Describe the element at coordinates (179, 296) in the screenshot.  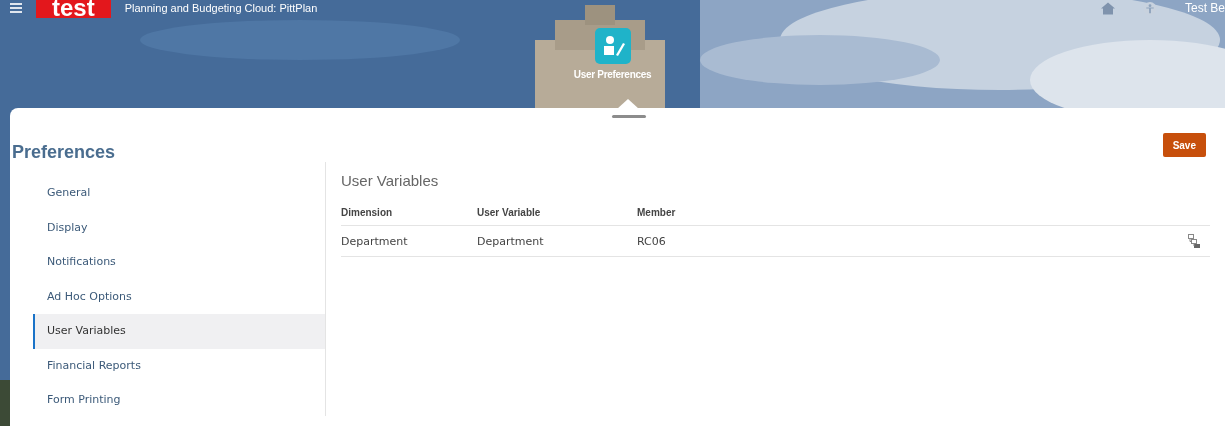
I see `sidebar-item: Ad Hoc Options` at that location.